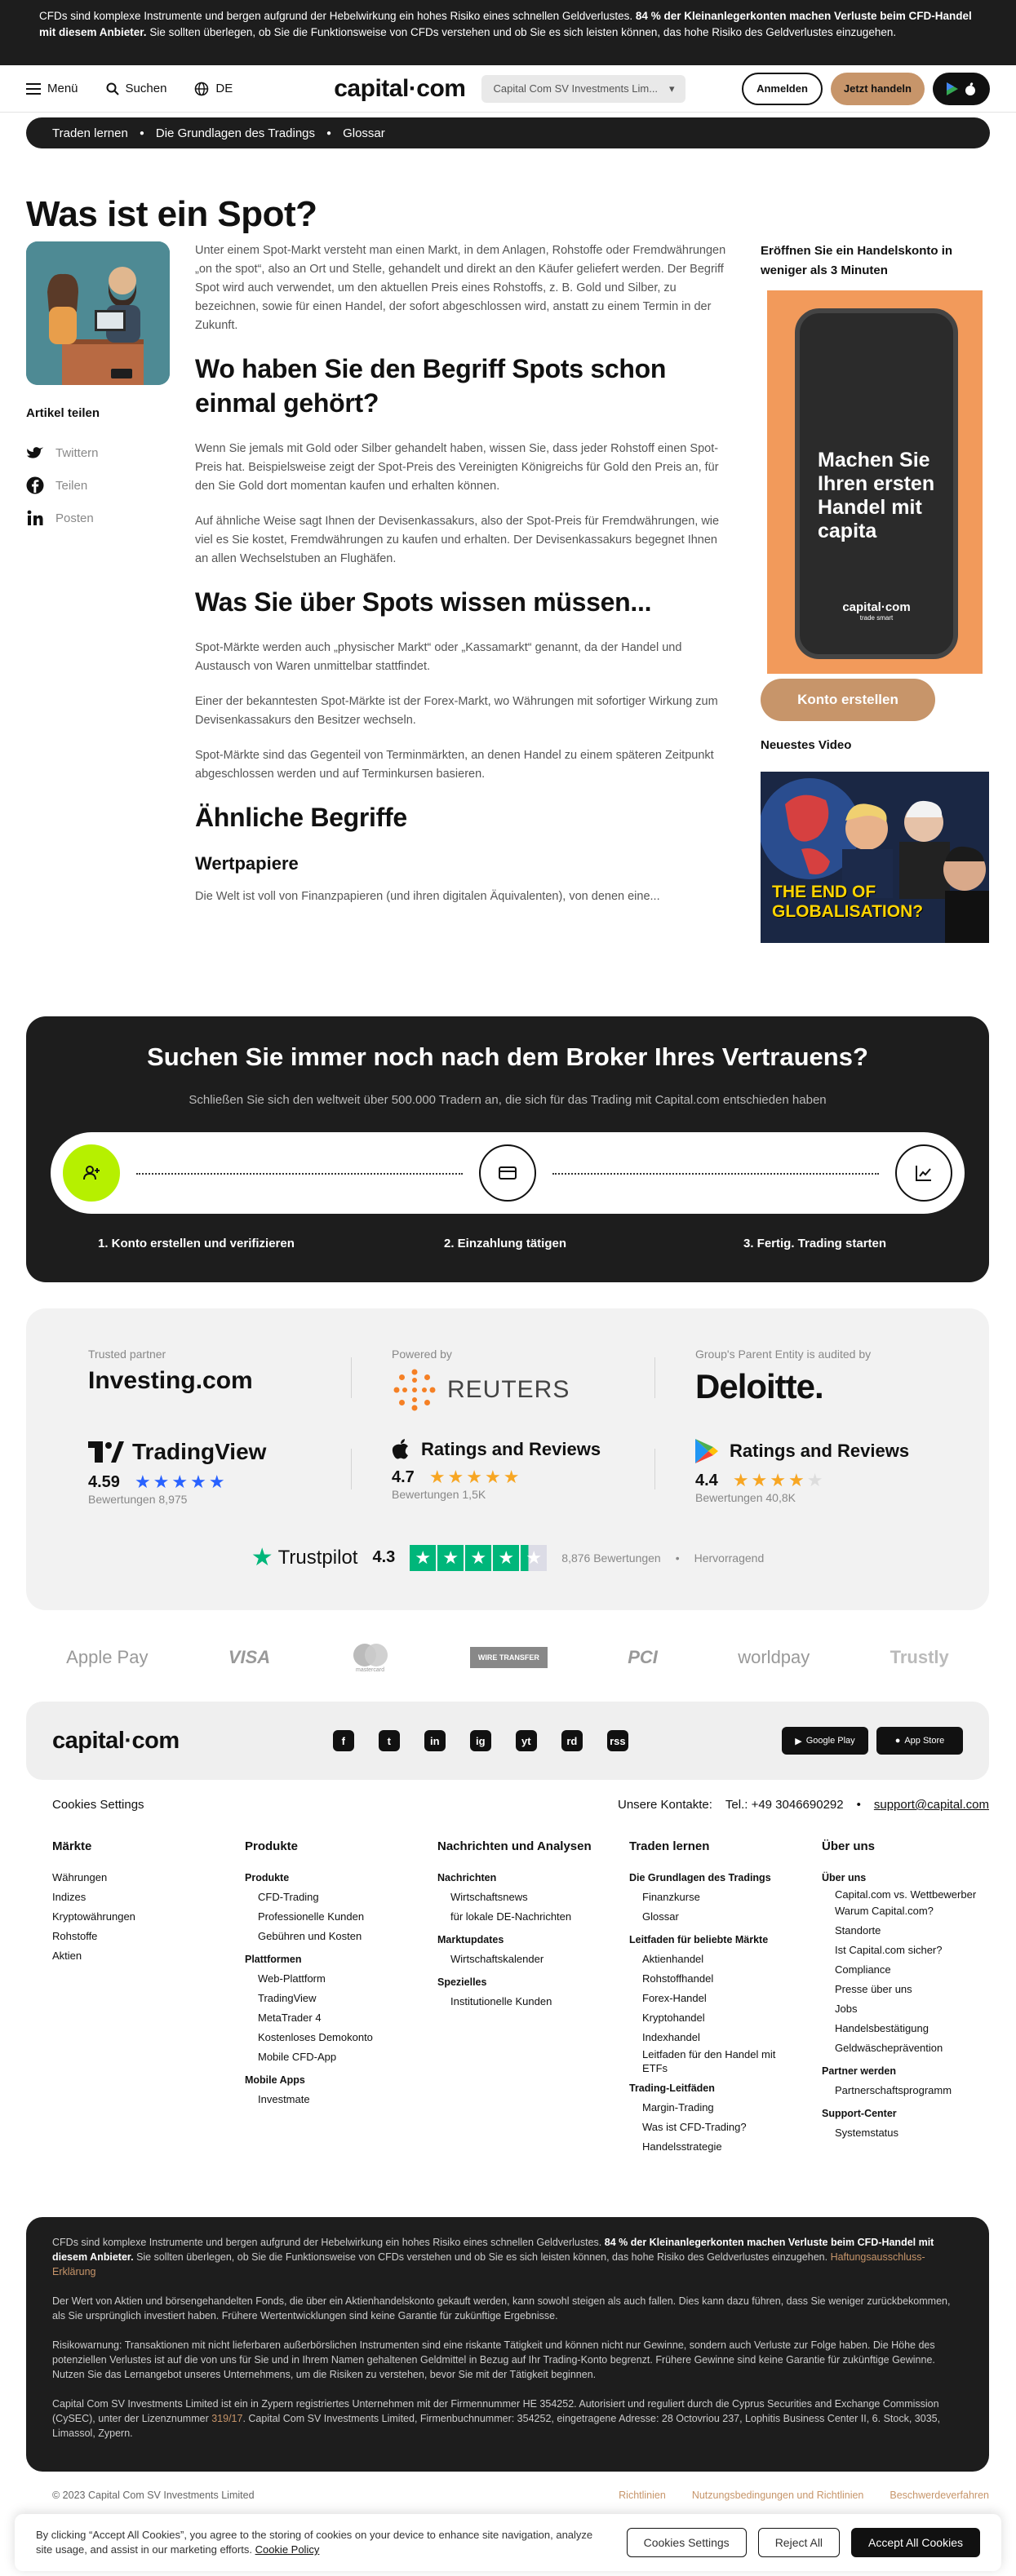 This screenshot has height=2576, width=1016. Describe the element at coordinates (435, 1740) in the screenshot. I see `linkedin-icon: in` at that location.